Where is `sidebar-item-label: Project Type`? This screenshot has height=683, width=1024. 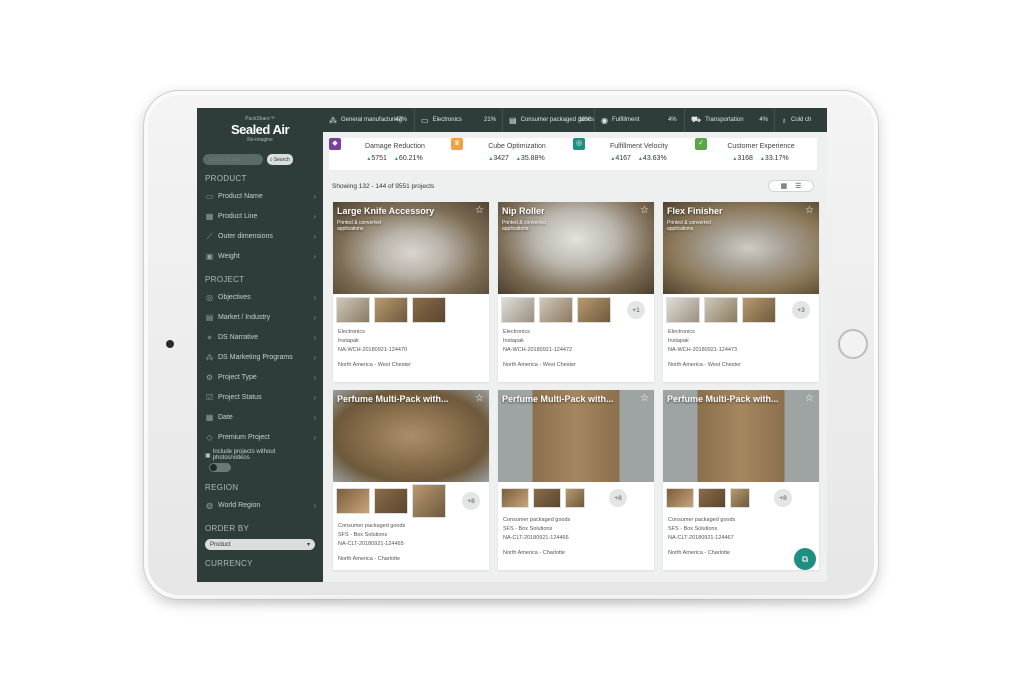 sidebar-item-label: Project Type is located at coordinates (237, 377).